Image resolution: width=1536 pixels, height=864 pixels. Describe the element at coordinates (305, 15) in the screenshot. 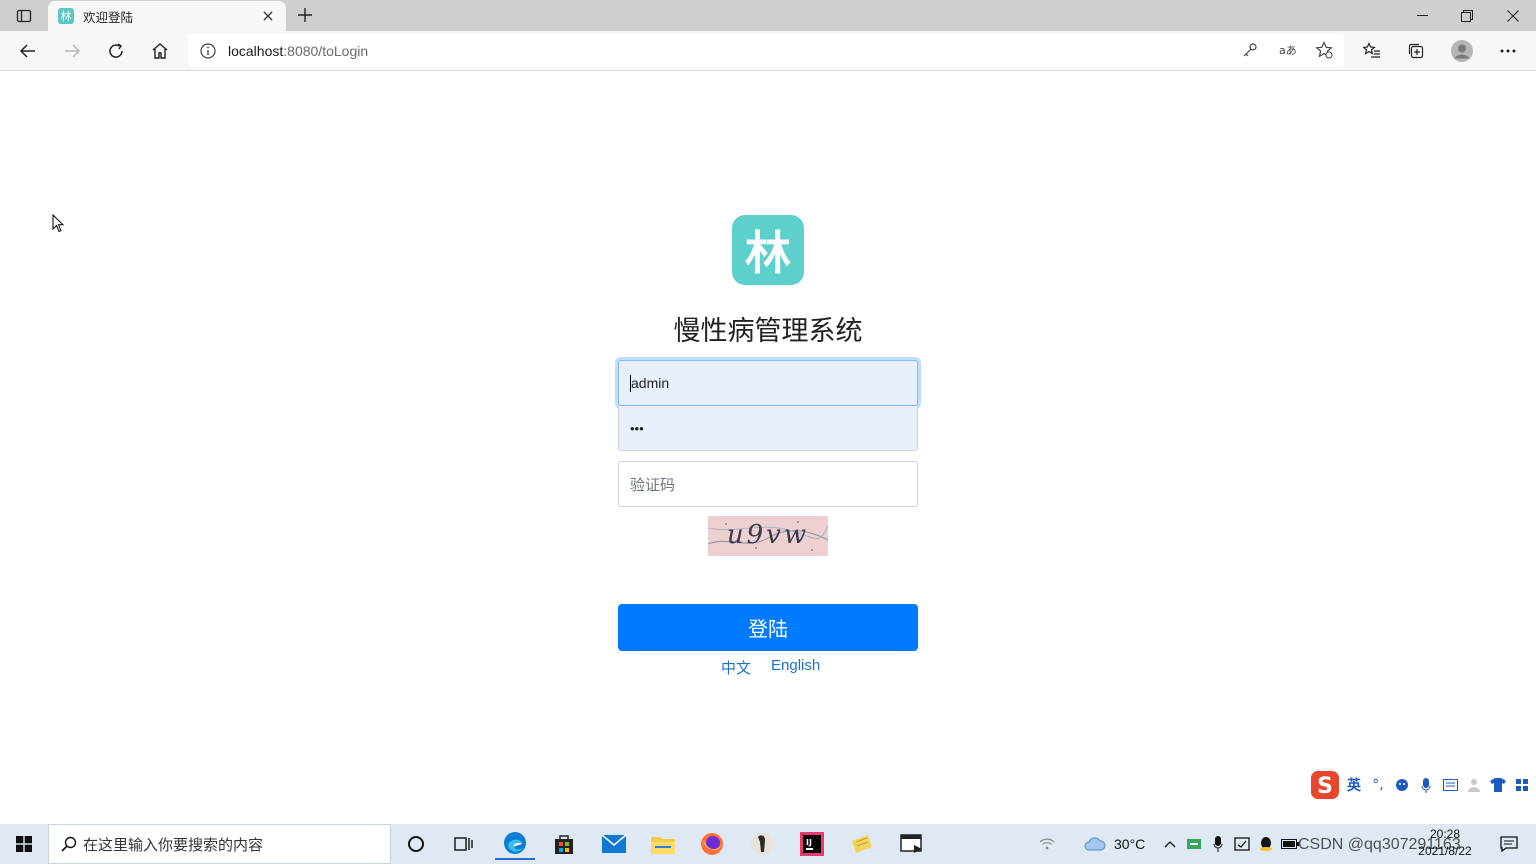

I see `new-tab-icon` at that location.